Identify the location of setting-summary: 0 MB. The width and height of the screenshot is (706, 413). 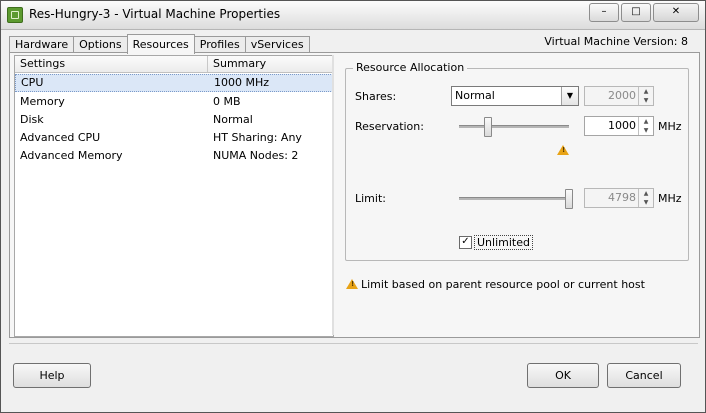
(227, 101).